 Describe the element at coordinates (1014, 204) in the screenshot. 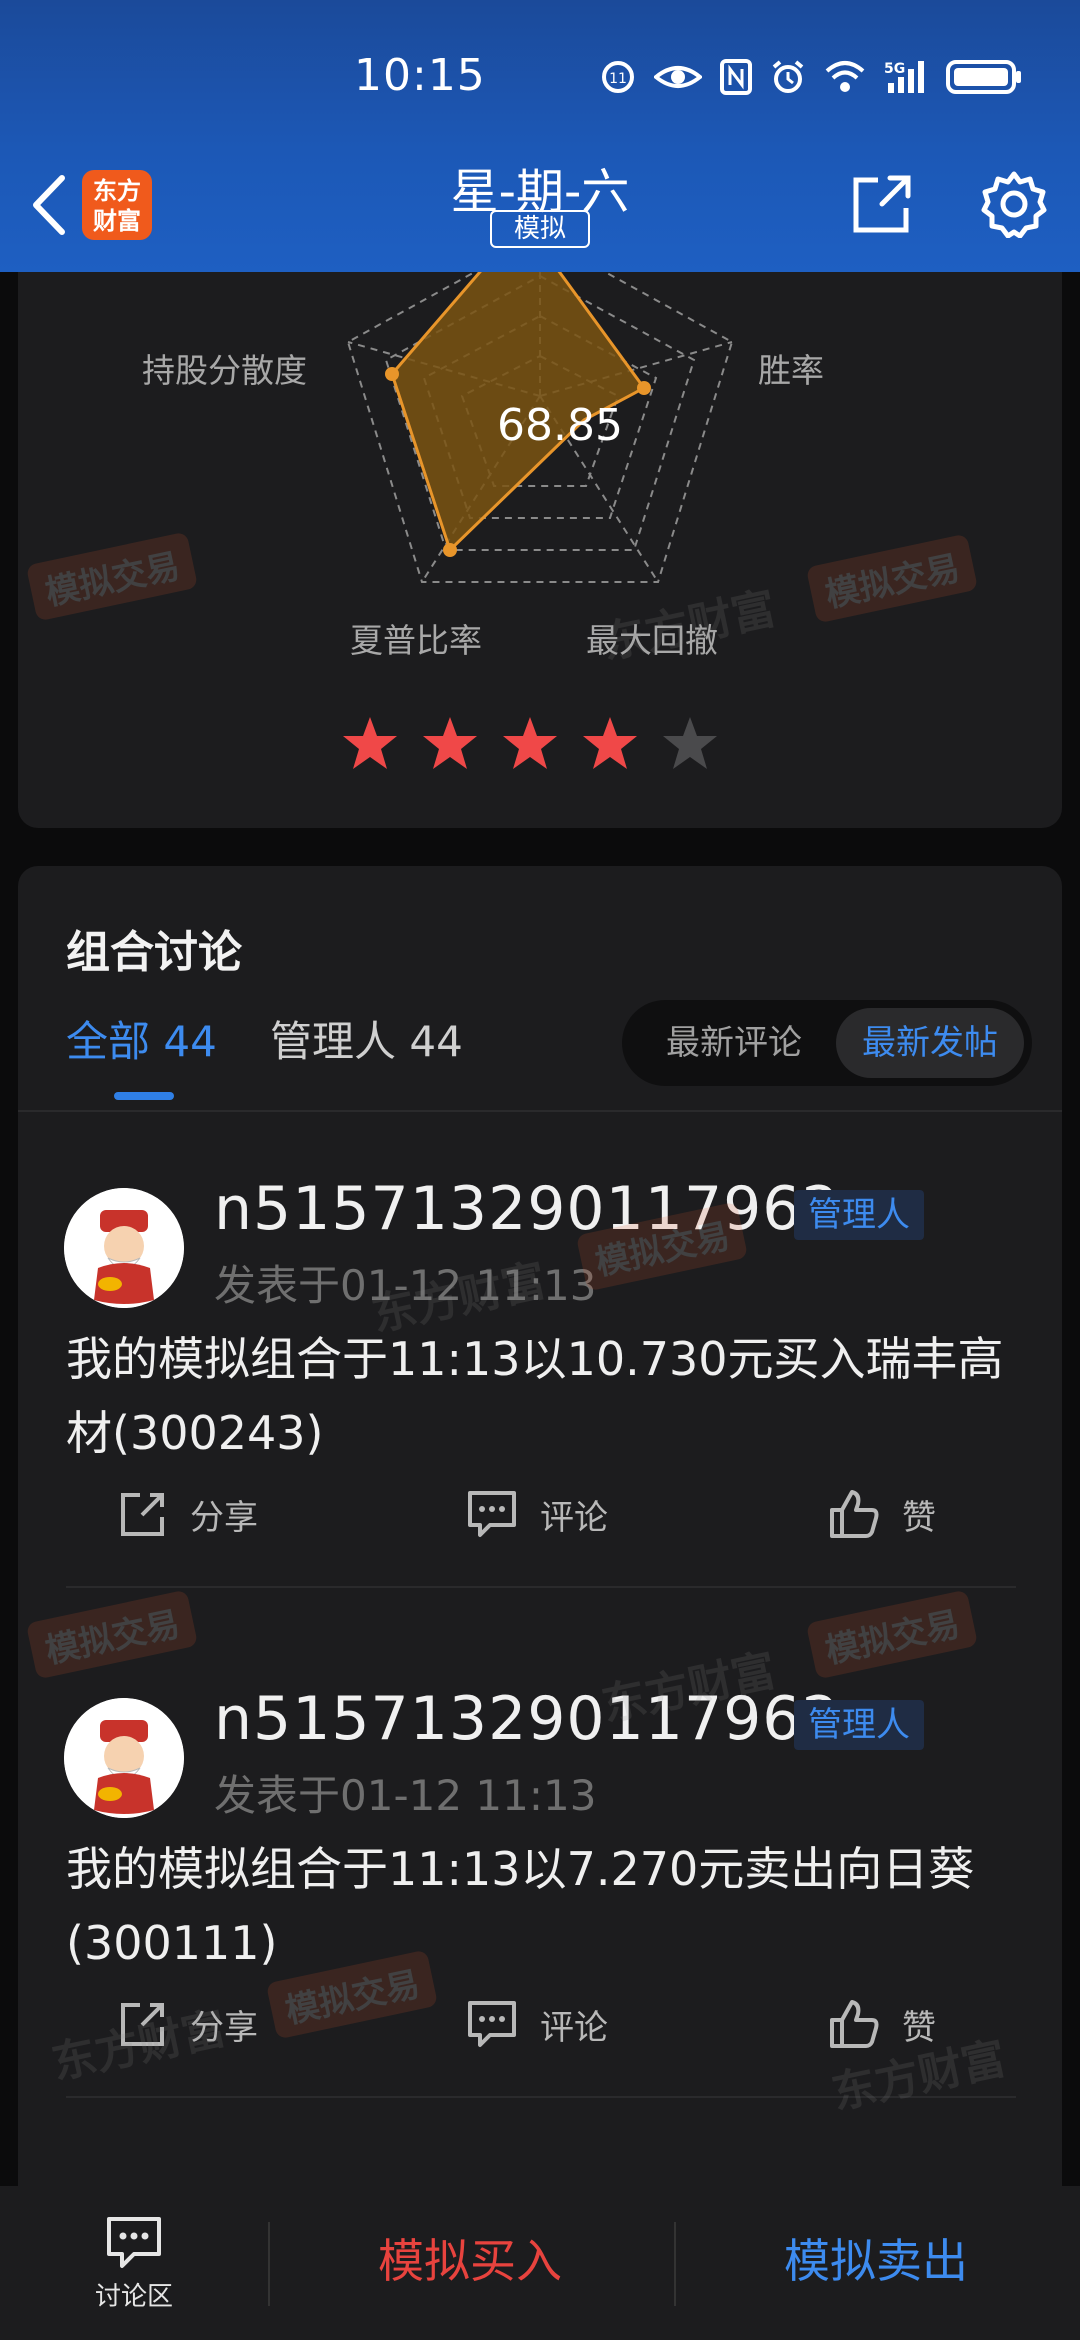

I see `gear-icon` at that location.